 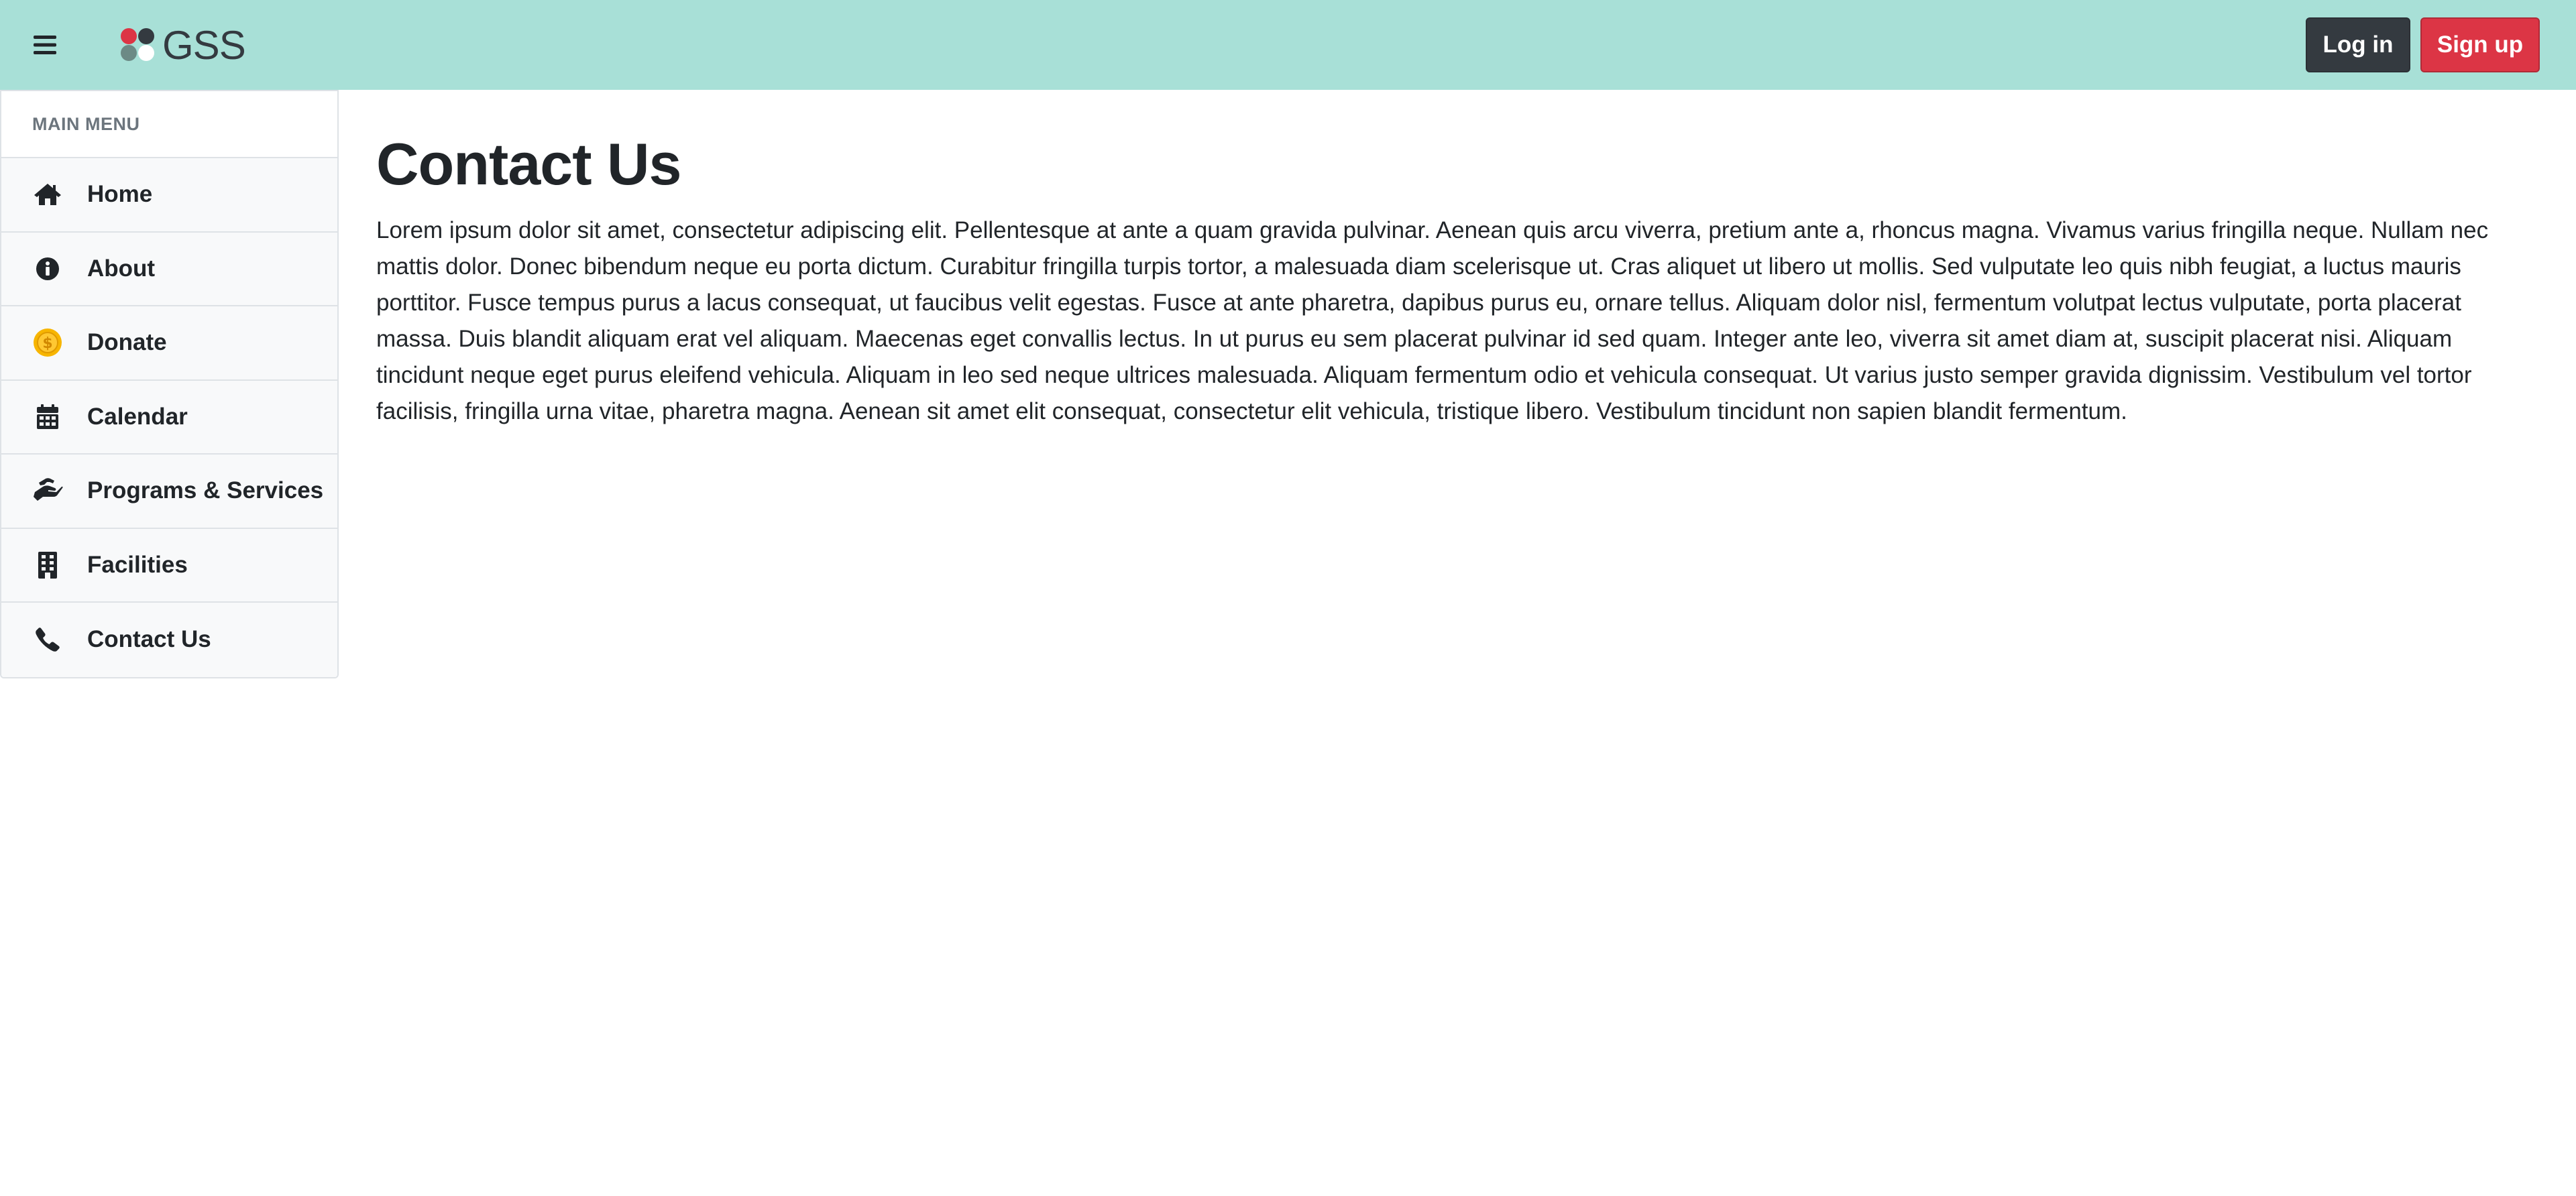 What do you see at coordinates (529, 164) in the screenshot?
I see `page-title: Contact Us` at bounding box center [529, 164].